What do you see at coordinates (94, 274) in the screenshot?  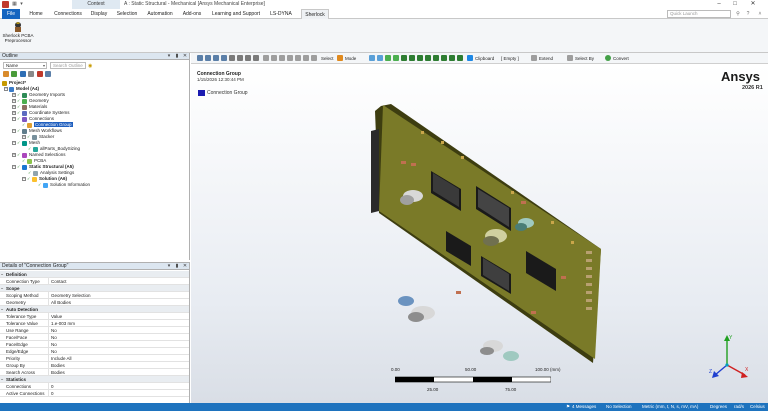 I see `details-section-definition: − Definition` at bounding box center [94, 274].